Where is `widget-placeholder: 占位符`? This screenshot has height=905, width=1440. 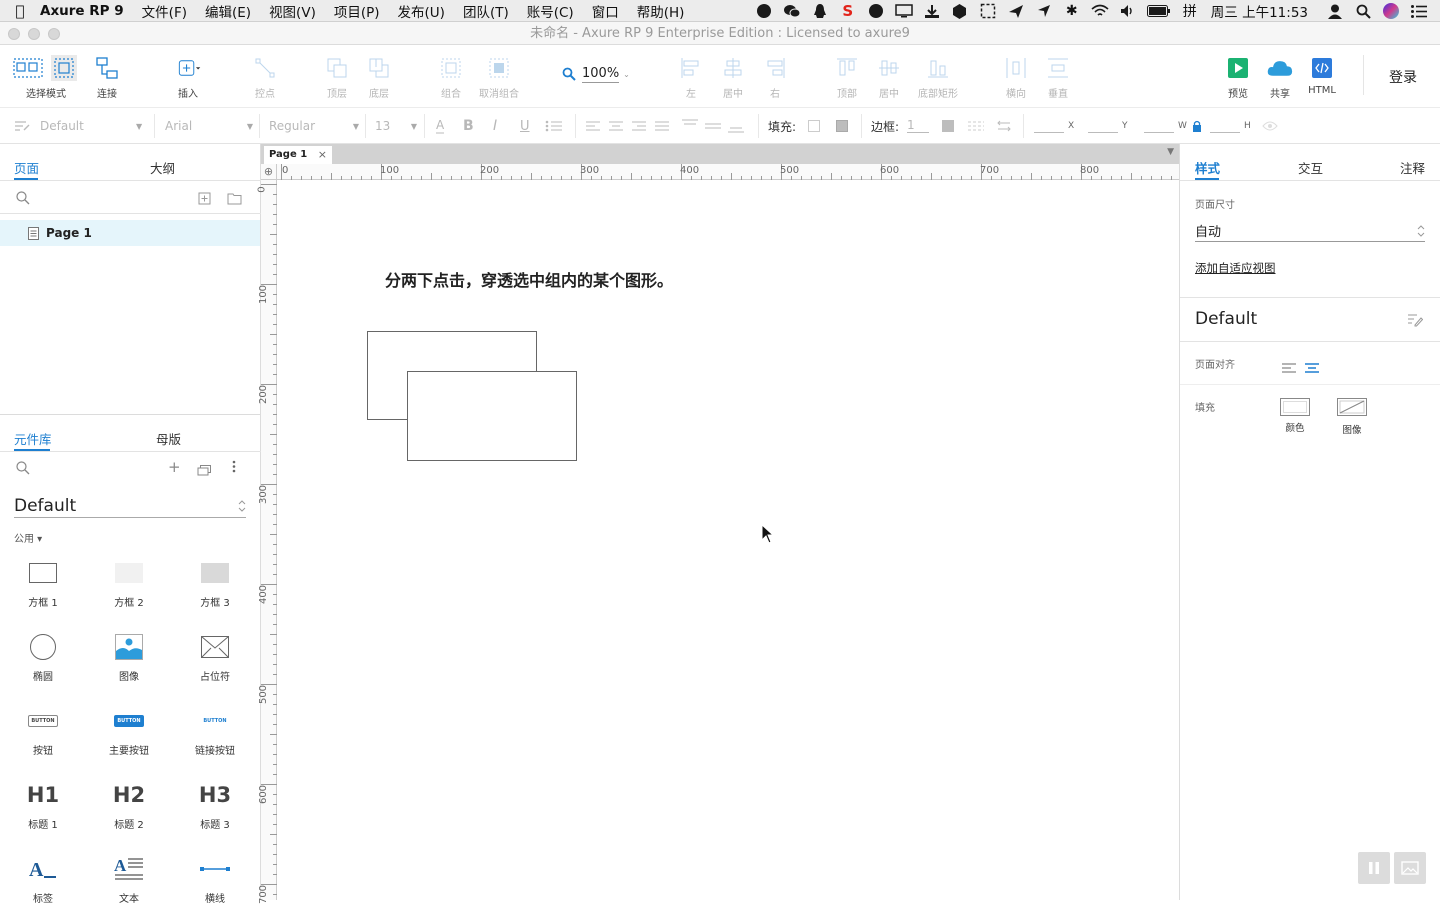
widget-placeholder: 占位符 is located at coordinates (215, 657).